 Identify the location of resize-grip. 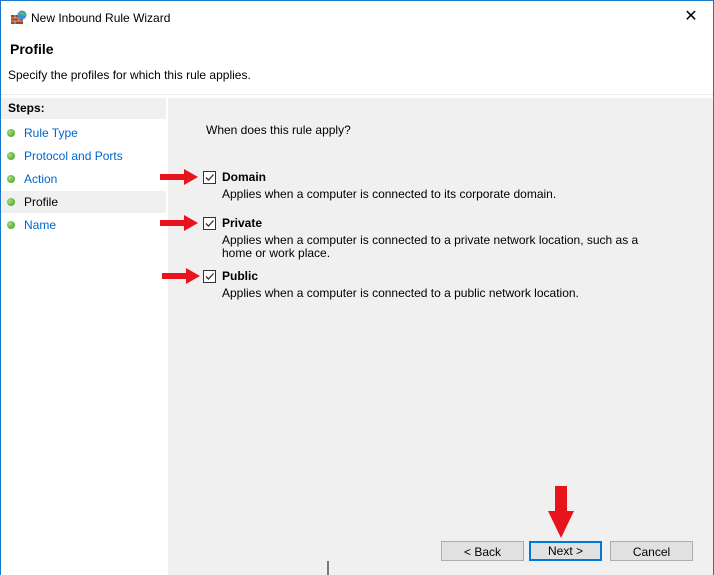
(328, 568).